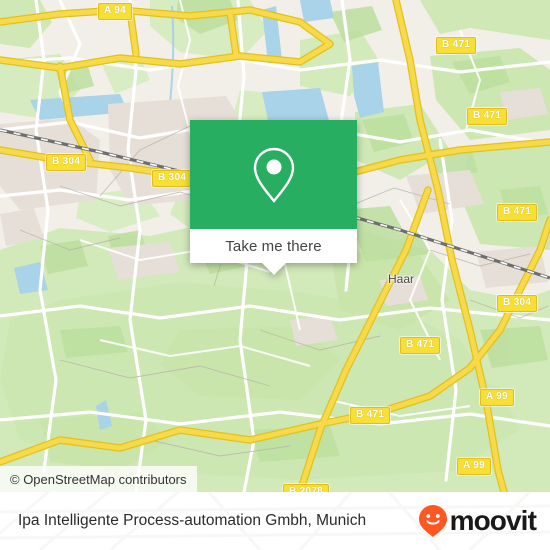 This screenshot has height=550, width=550. I want to click on attribution-text: © OpenStreetMap contributors, so click(98, 479).